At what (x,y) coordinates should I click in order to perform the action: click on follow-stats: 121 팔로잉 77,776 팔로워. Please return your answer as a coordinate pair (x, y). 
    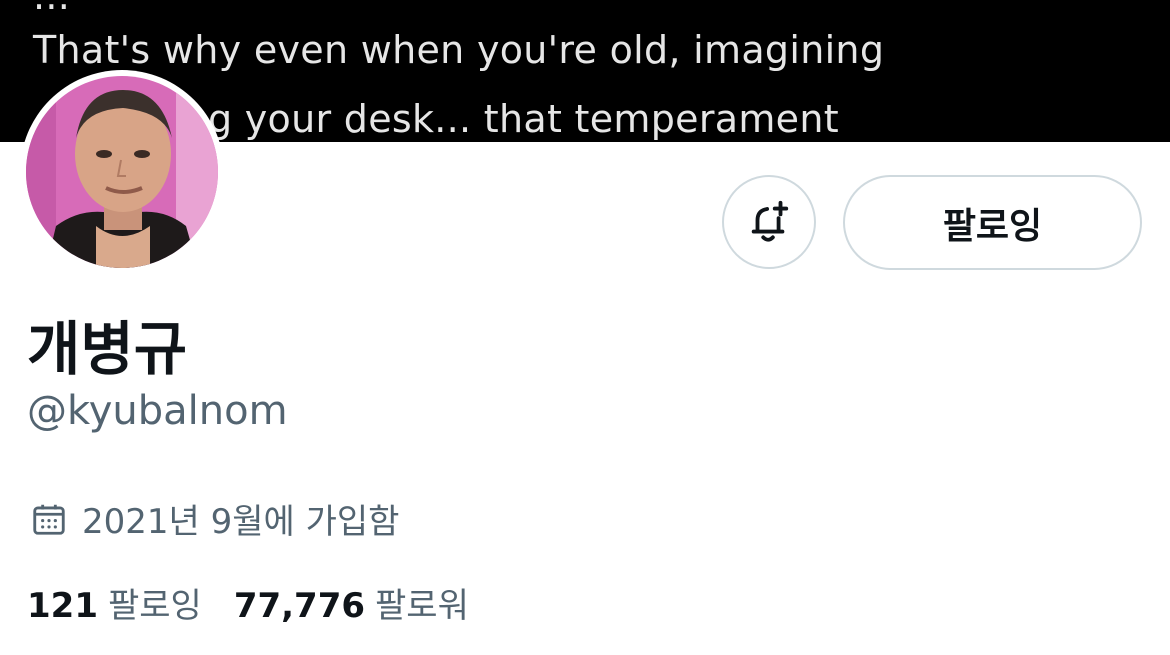
    Looking at the image, I should click on (248, 602).